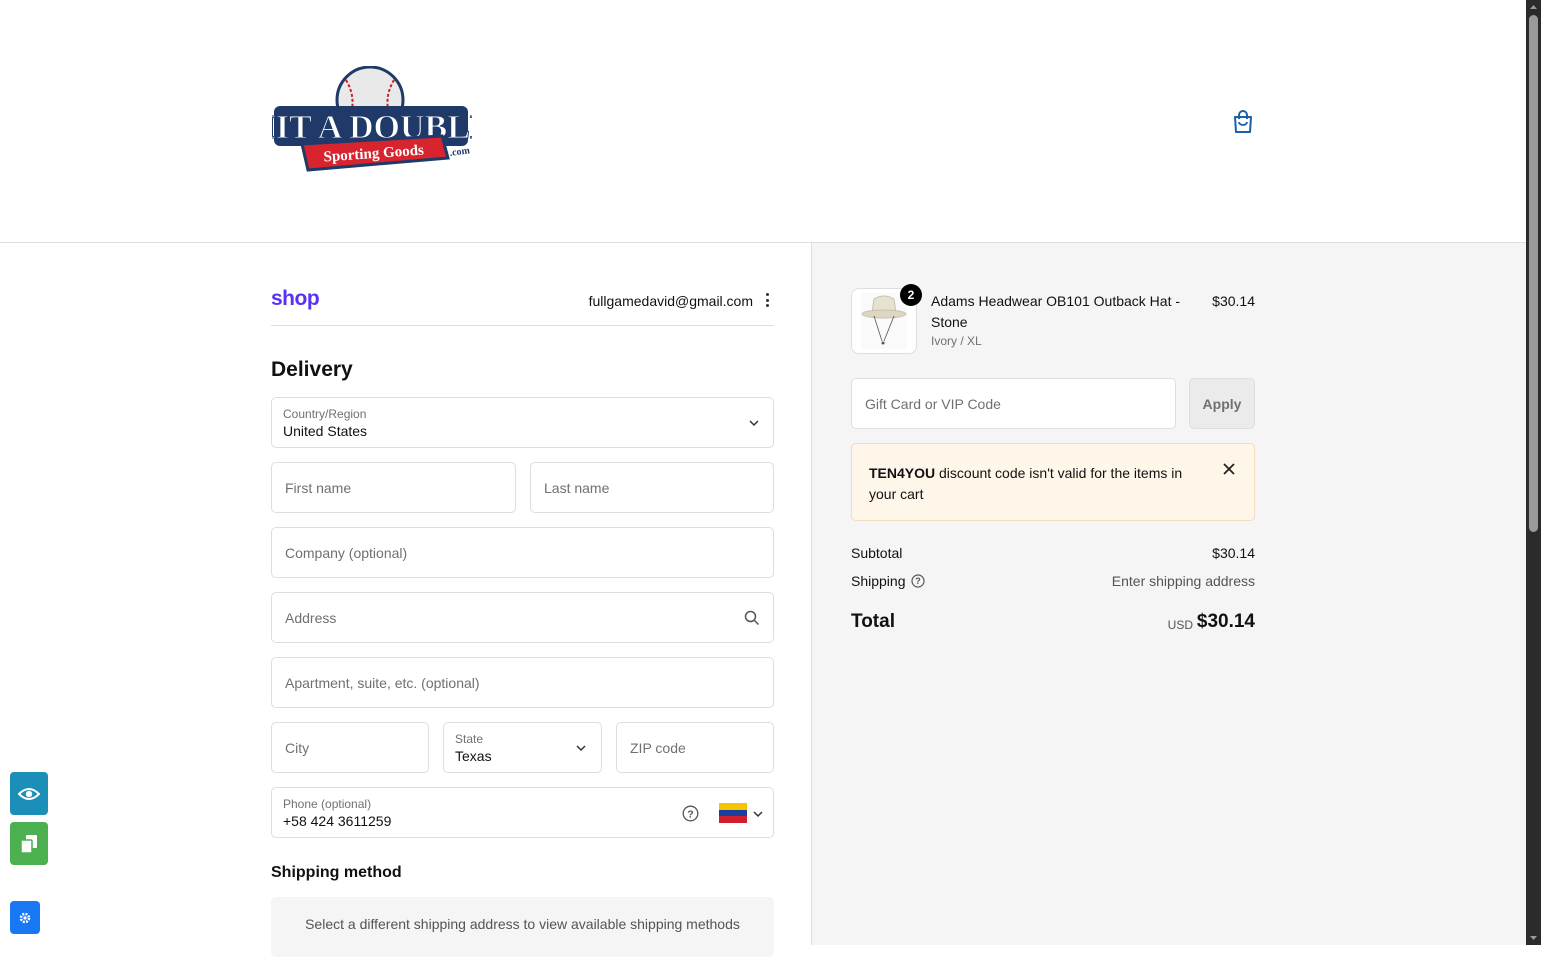 This screenshot has height=957, width=1541. What do you see at coordinates (522, 422) in the screenshot?
I see `country-select: Country/Region United States` at bounding box center [522, 422].